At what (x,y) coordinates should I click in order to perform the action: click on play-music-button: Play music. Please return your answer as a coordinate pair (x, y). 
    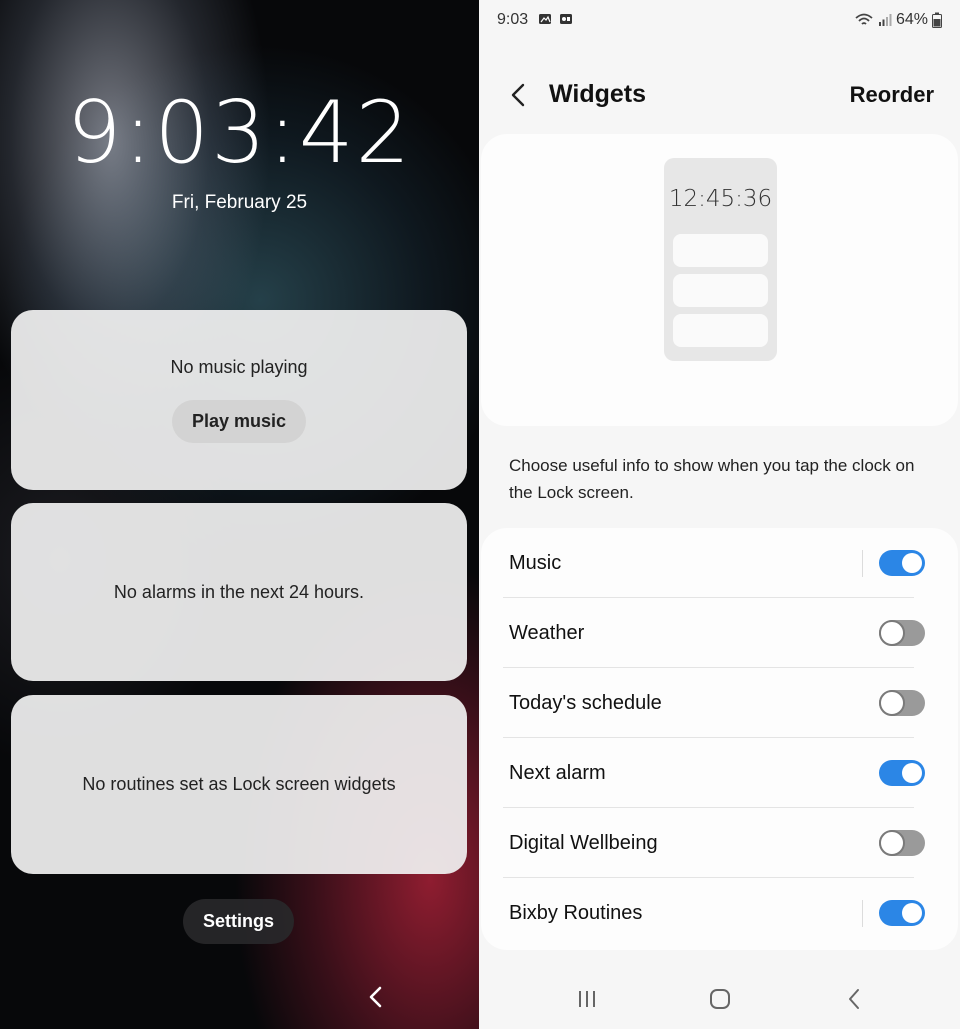
    Looking at the image, I should click on (239, 421).